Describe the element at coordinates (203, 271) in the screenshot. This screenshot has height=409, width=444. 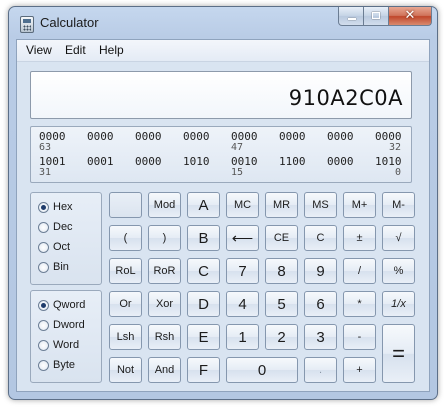
I see `hex-c-button: C` at that location.